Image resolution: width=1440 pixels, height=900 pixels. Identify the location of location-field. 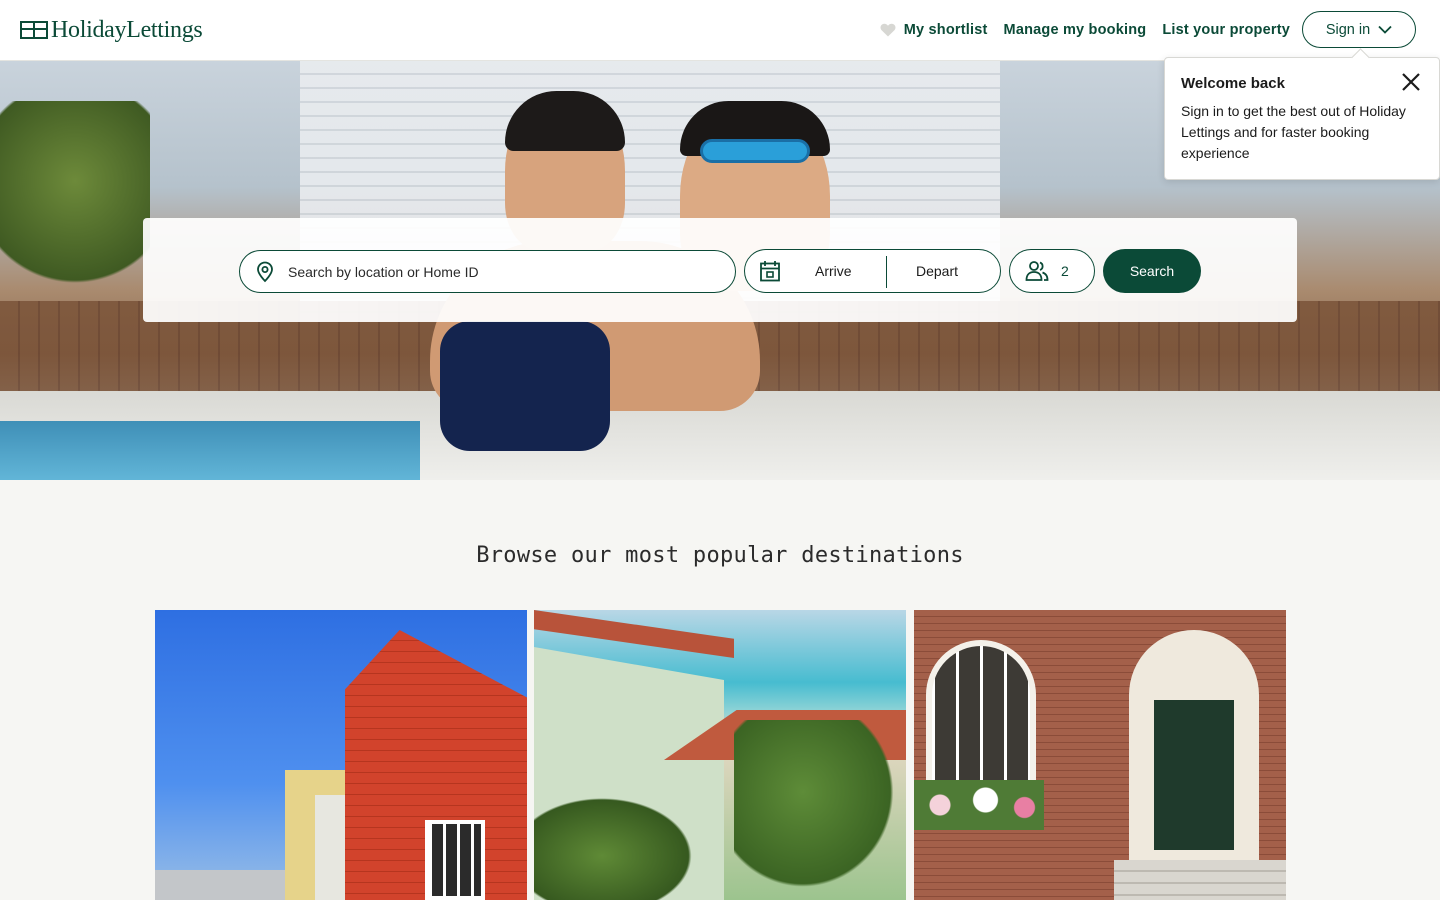
(487, 271).